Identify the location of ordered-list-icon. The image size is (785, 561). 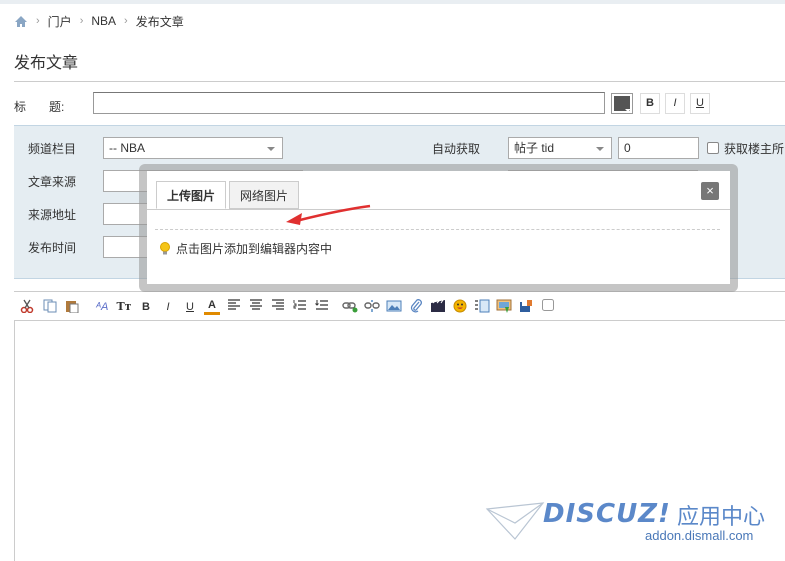
(300, 307).